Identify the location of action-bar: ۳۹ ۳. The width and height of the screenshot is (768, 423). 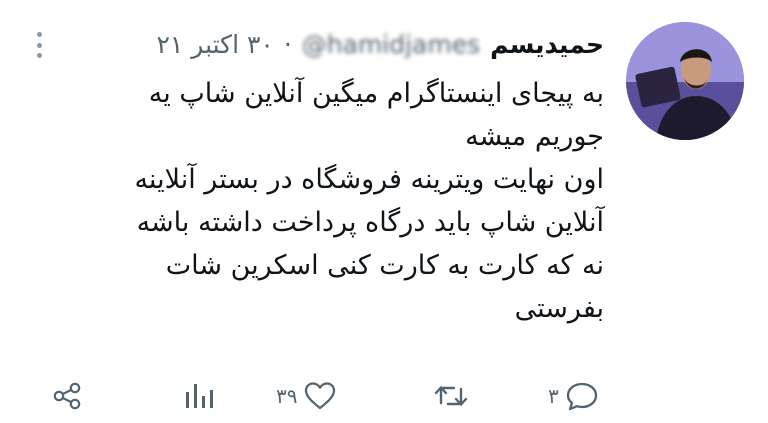
(384, 396).